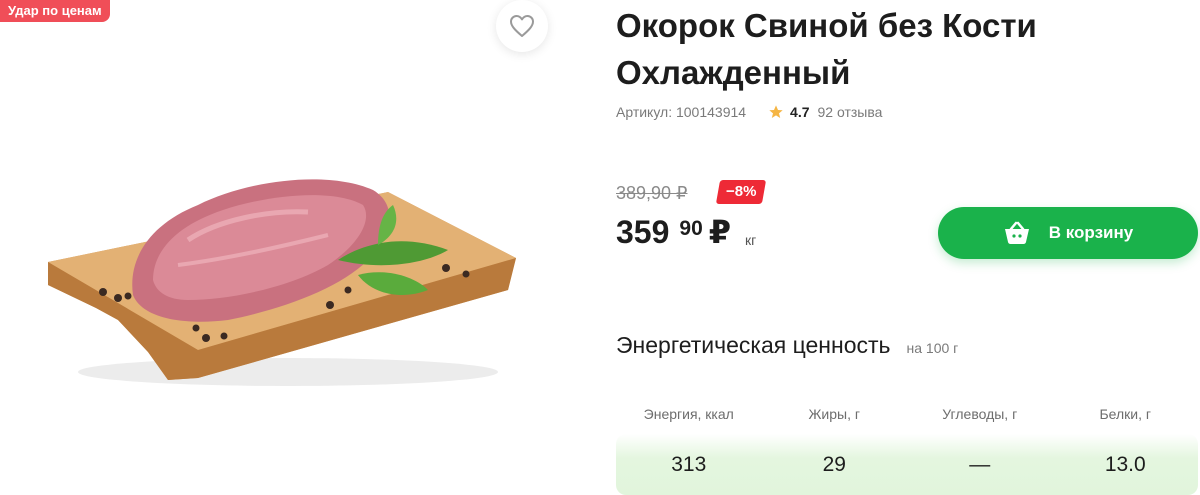  Describe the element at coordinates (55, 11) in the screenshot. I see `promo-badge: Удар по ценам` at that location.